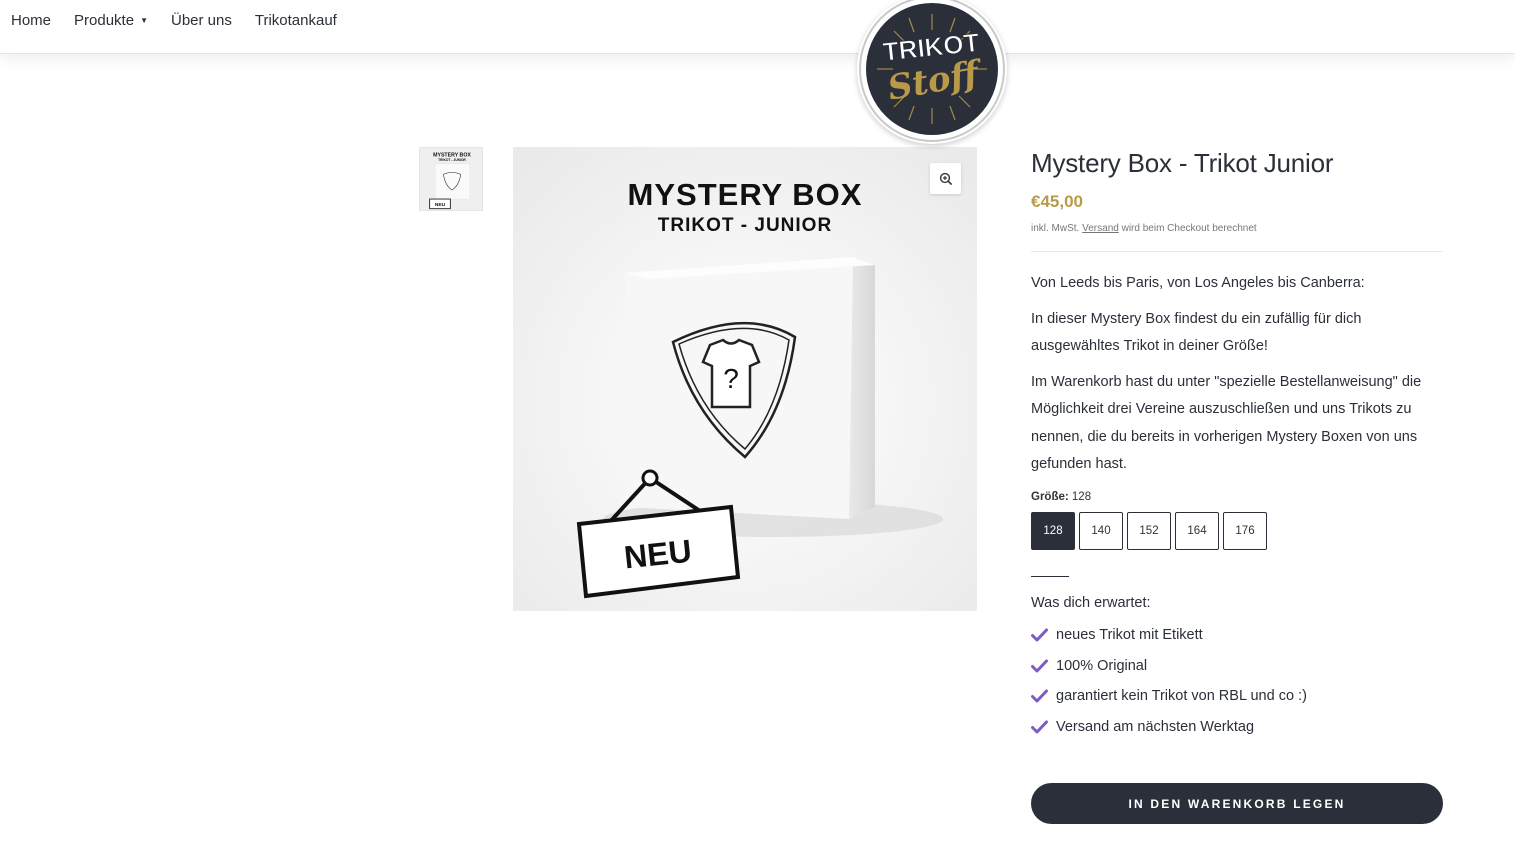 This screenshot has height=850, width=1515. Describe the element at coordinates (1129, 634) in the screenshot. I see `feature-text: neues Trikot mit Etikett` at that location.